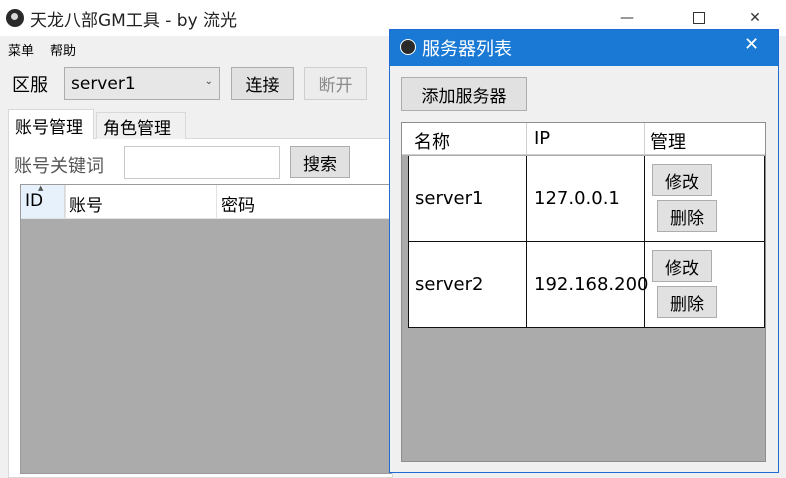  What do you see at coordinates (335, 83) in the screenshot?
I see `disconnect-button: 断开` at bounding box center [335, 83].